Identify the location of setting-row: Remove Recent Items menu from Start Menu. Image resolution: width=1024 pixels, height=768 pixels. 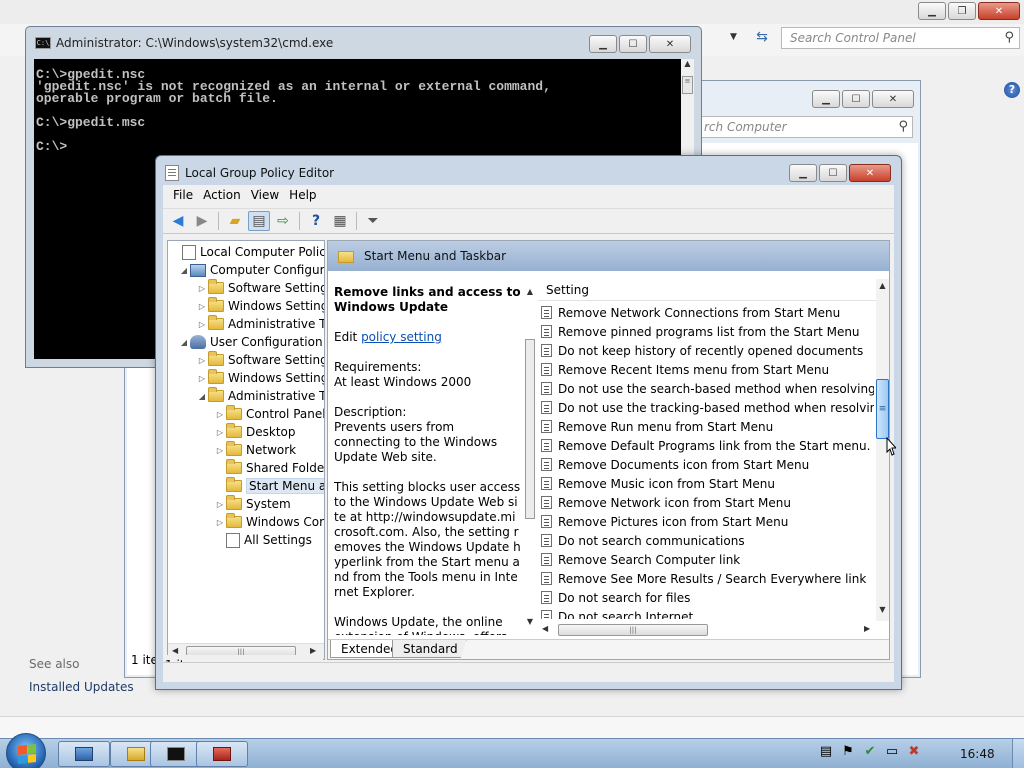
(707, 369).